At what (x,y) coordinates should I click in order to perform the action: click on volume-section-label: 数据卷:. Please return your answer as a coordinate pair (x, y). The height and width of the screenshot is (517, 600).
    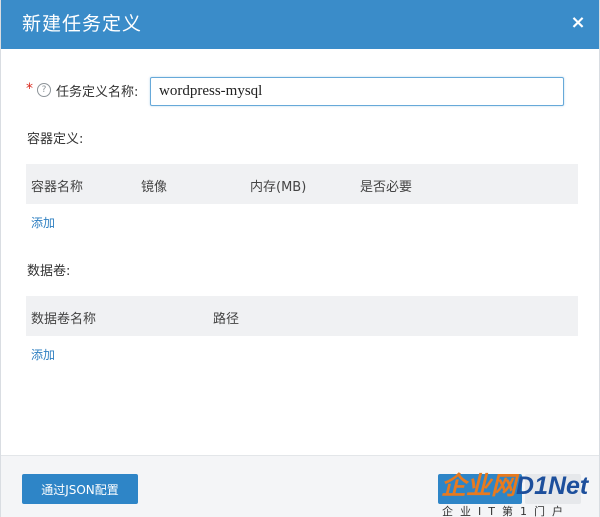
    Looking at the image, I should click on (49, 271).